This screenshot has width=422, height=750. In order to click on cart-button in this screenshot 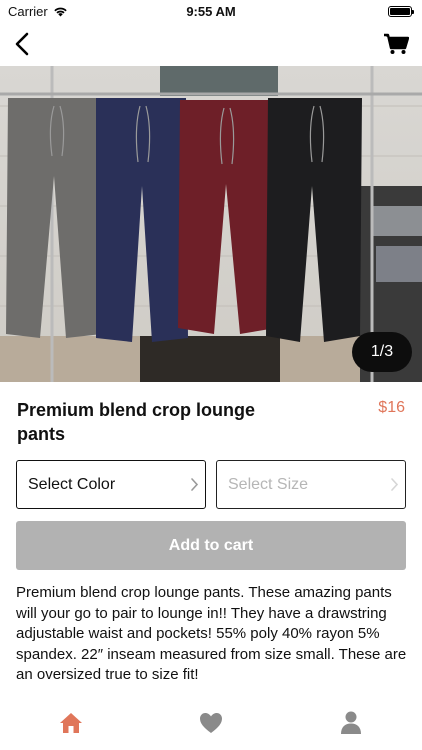, I will do `click(396, 44)`.